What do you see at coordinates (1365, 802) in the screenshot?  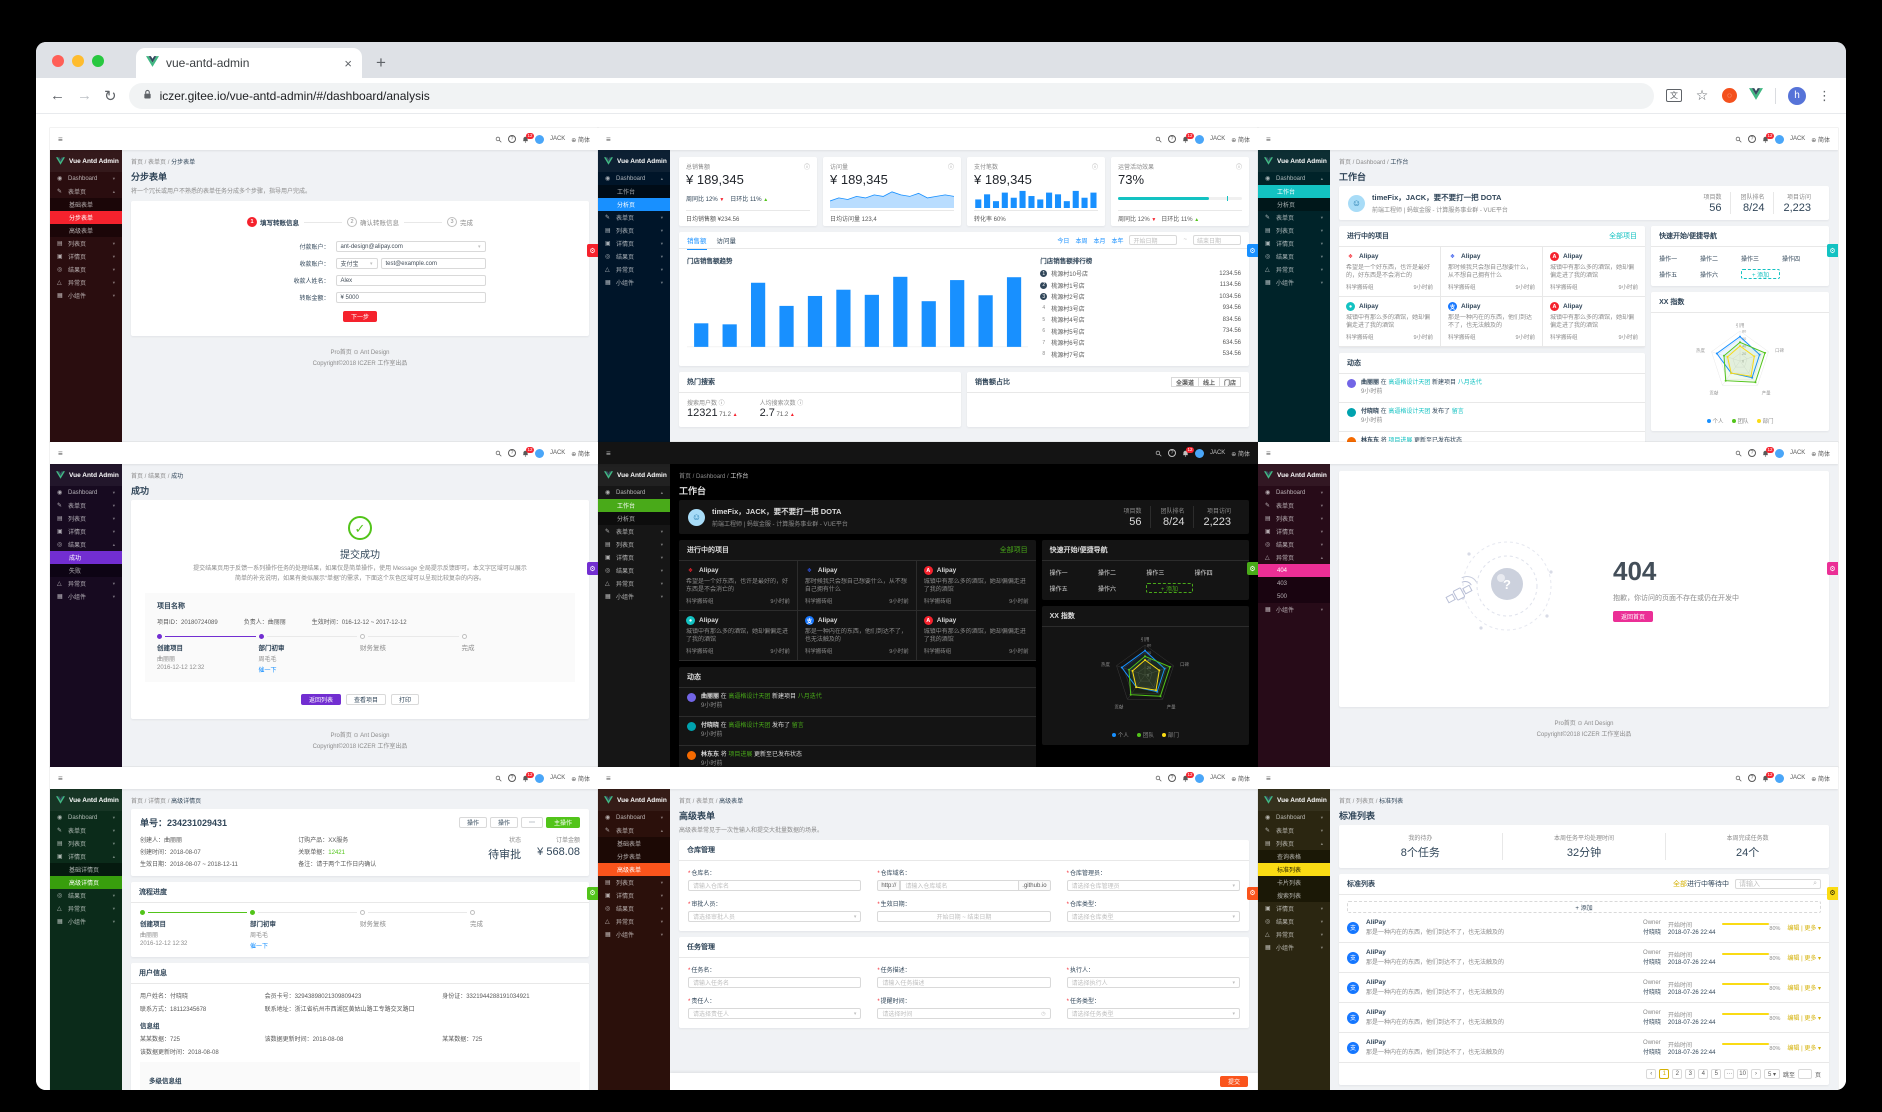 I see `breadcrumb-item: 列表页` at bounding box center [1365, 802].